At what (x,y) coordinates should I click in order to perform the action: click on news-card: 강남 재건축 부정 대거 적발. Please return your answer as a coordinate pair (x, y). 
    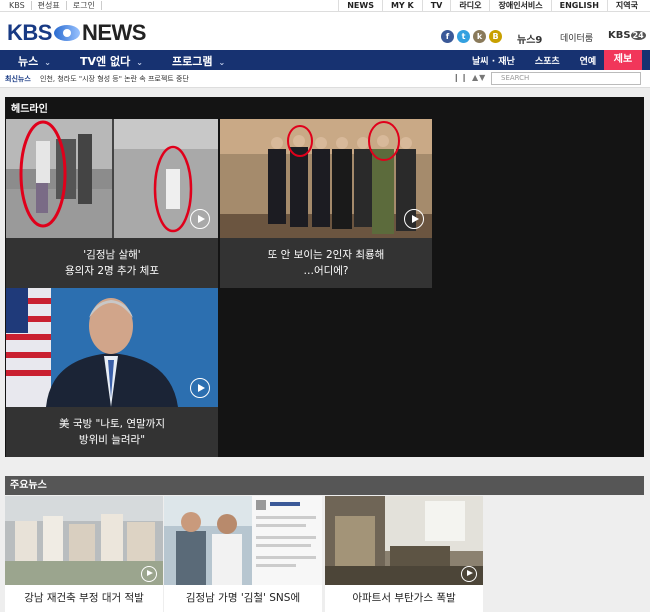
    Looking at the image, I should click on (84, 554).